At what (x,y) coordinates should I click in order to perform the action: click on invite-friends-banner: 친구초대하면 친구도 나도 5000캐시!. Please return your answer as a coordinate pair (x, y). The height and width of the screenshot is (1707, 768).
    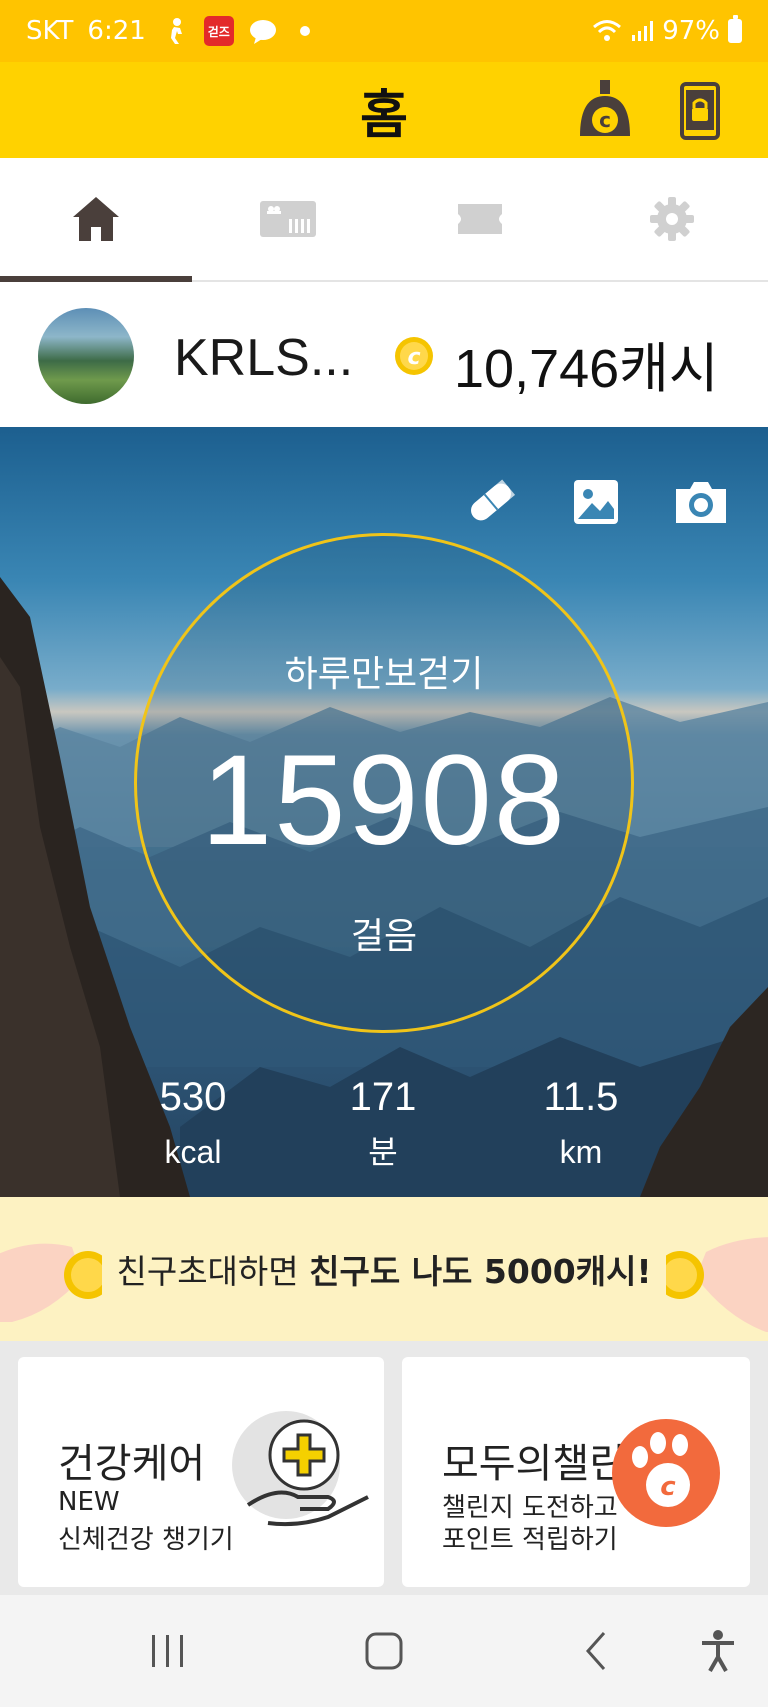
    Looking at the image, I should click on (384, 1269).